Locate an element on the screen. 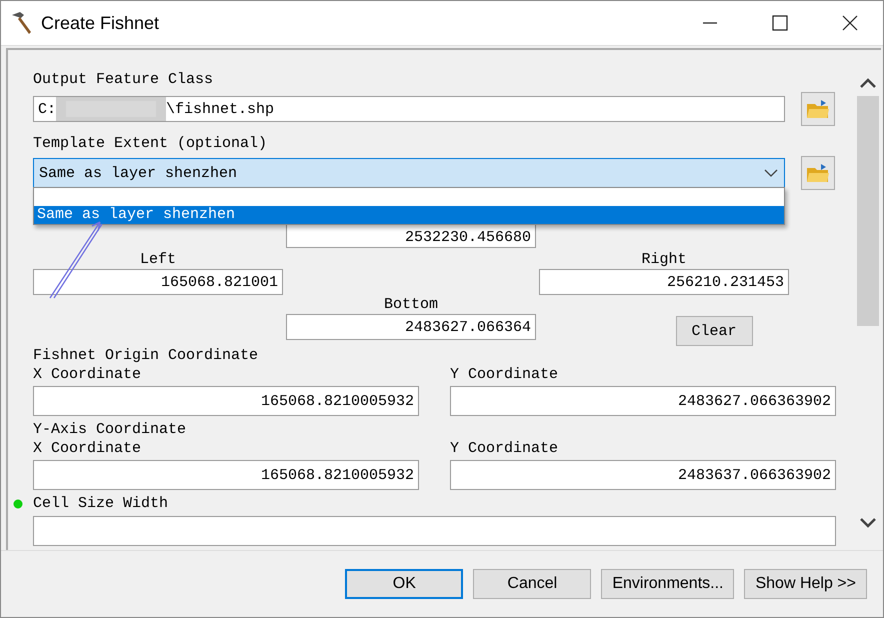 The image size is (884, 618). dialog-button: Show Help >> is located at coordinates (805, 584).